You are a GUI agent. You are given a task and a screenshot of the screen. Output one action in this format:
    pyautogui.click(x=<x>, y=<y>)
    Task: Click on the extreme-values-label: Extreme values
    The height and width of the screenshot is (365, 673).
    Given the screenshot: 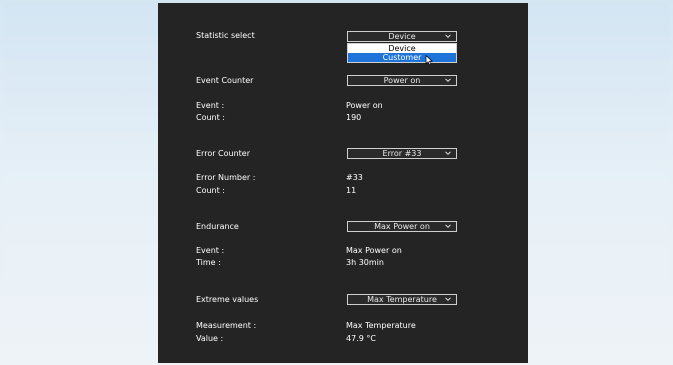 What is the action you would take?
    pyautogui.click(x=227, y=299)
    